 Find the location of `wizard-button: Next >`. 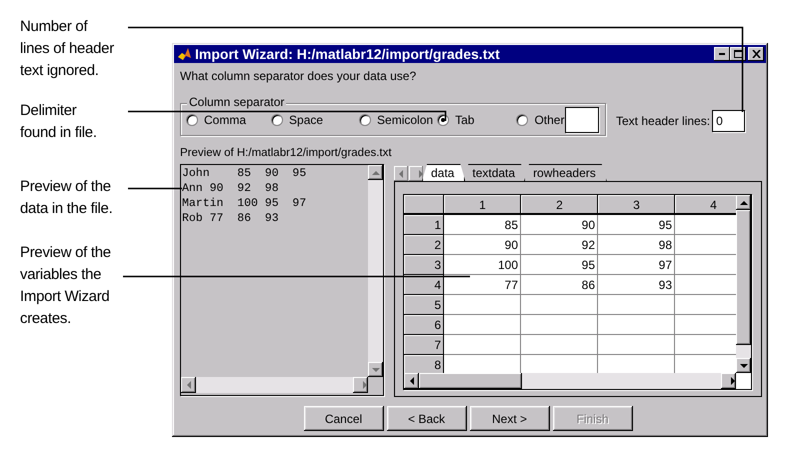

wizard-button: Next > is located at coordinates (510, 418).